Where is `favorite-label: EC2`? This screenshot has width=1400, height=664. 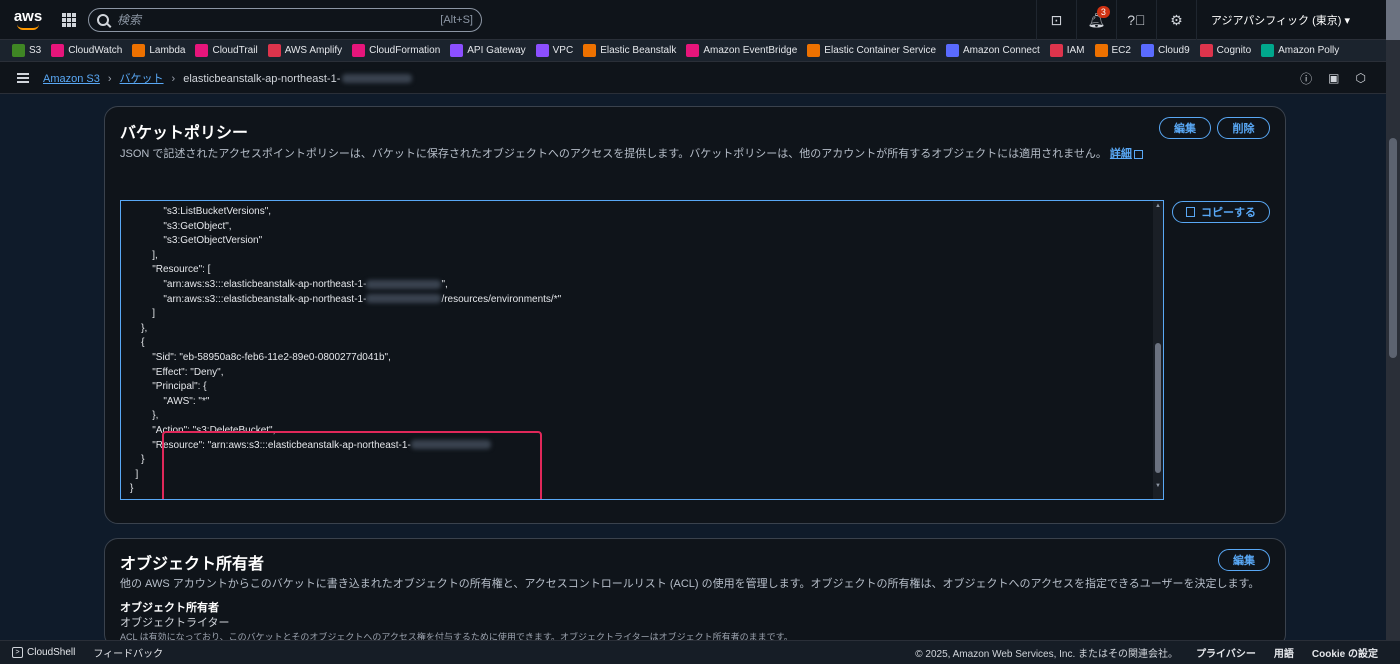 favorite-label: EC2 is located at coordinates (1121, 50).